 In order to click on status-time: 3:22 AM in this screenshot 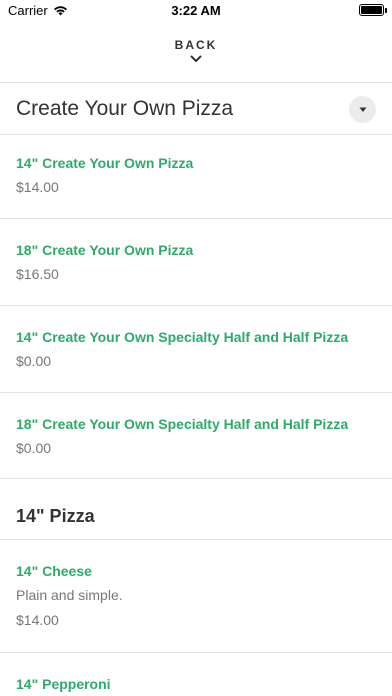, I will do `click(196, 10)`.